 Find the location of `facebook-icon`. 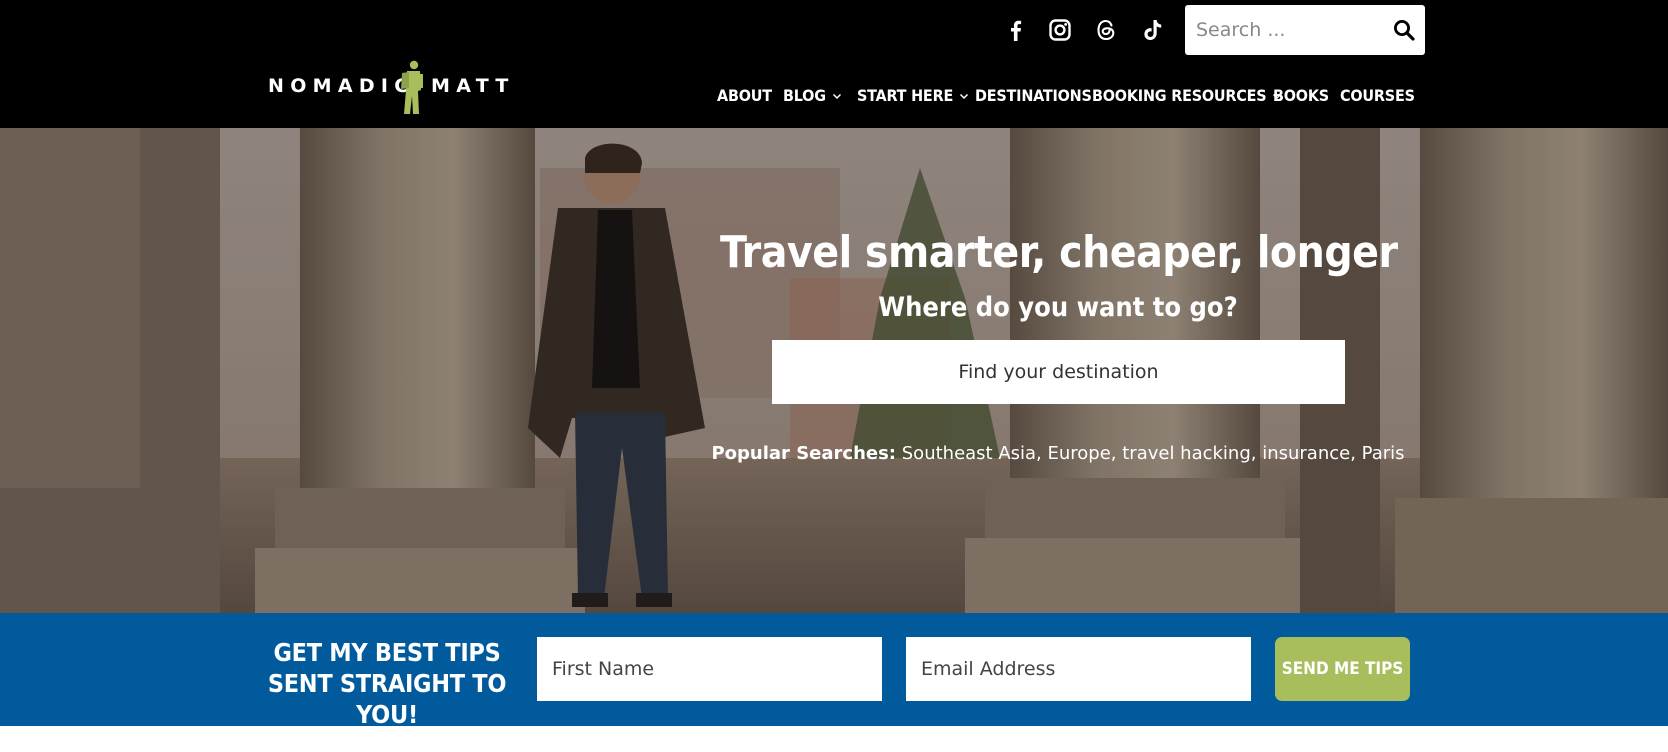

facebook-icon is located at coordinates (1015, 30).